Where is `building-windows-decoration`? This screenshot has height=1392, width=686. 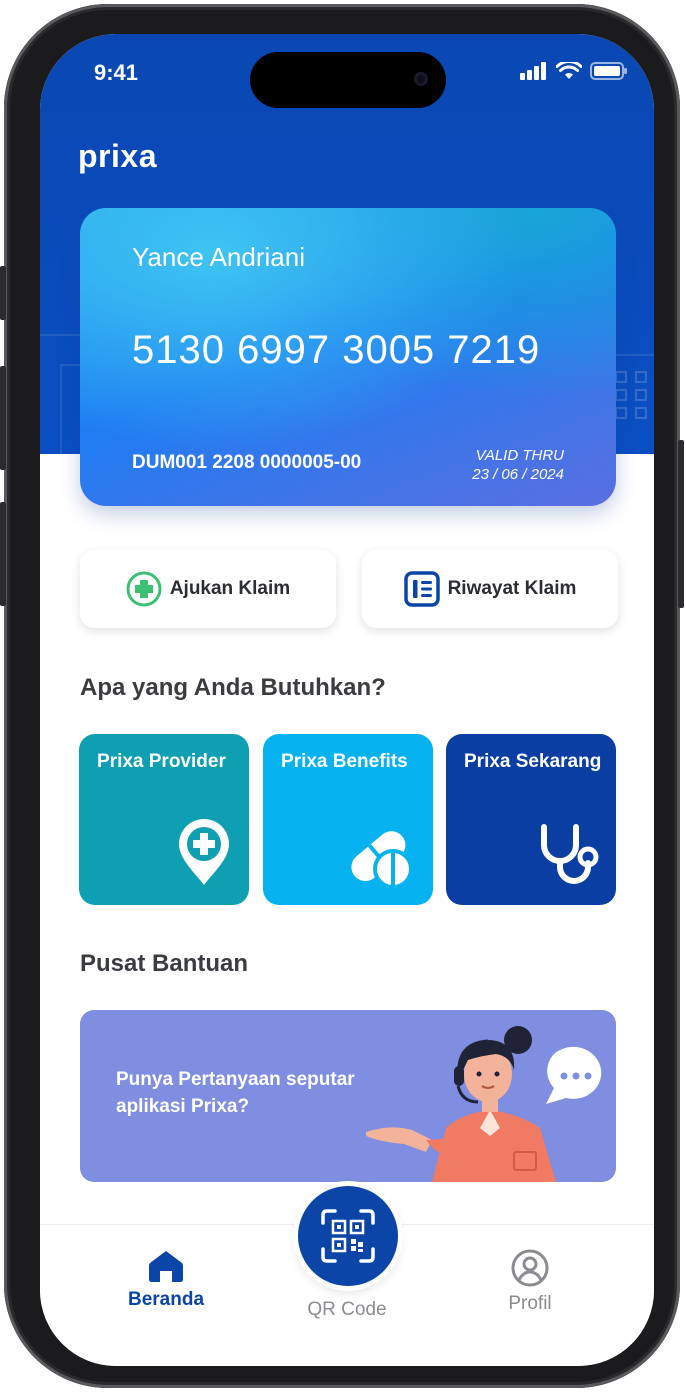
building-windows-decoration is located at coordinates (631, 395).